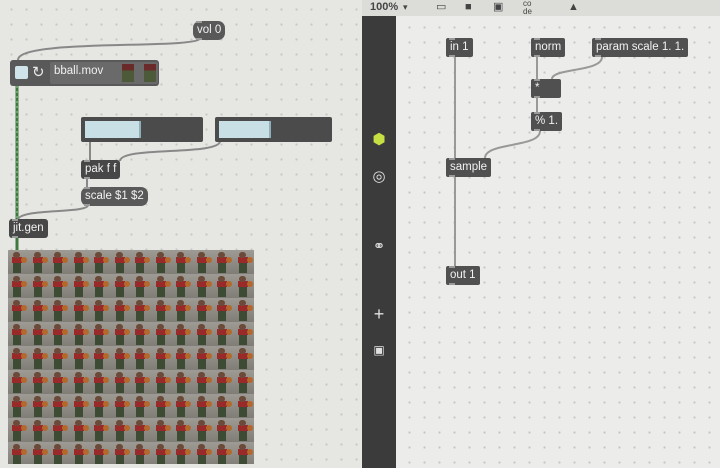 This screenshot has width=720, height=468. What do you see at coordinates (640, 47) in the screenshot?
I see `gen-param-scale: param scale 1. 1.` at bounding box center [640, 47].